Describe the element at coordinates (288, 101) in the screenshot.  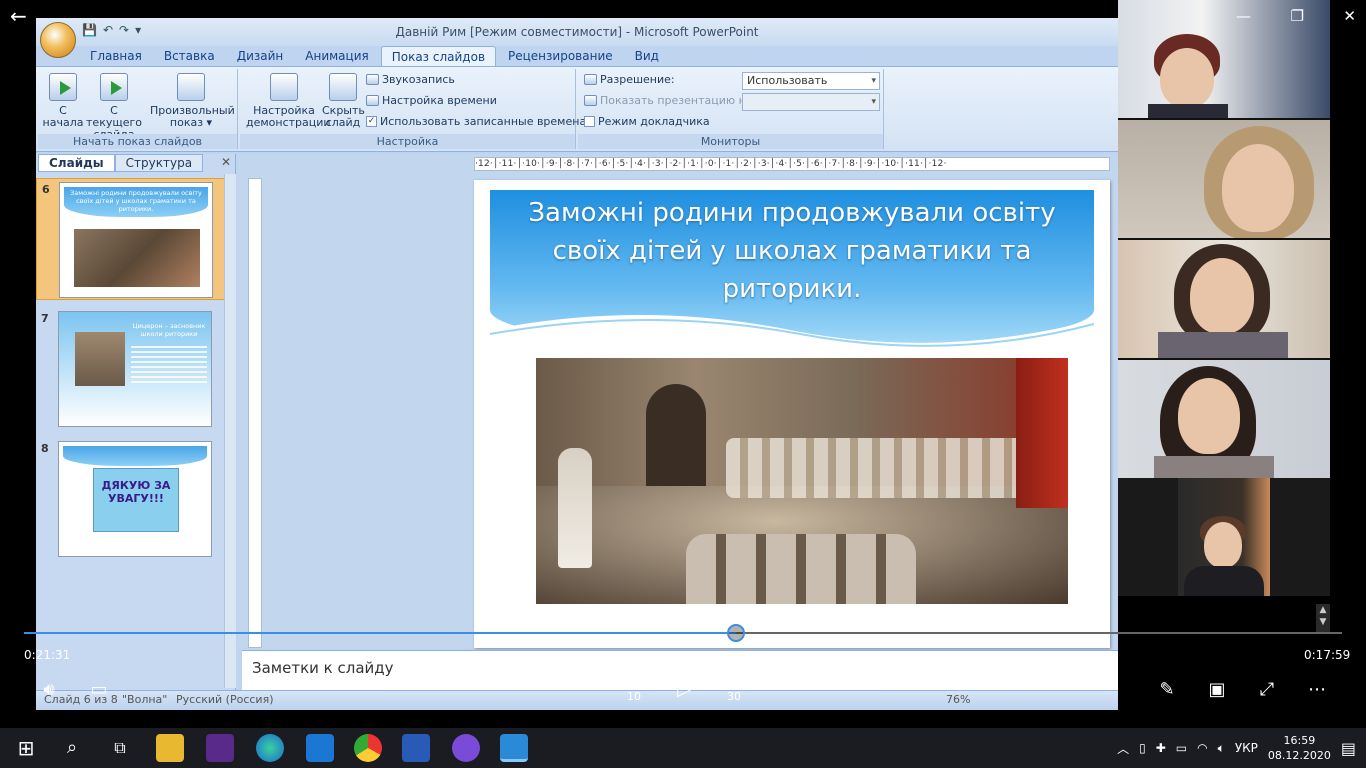
I see `setup-show-button: Настройка демонстрации` at that location.